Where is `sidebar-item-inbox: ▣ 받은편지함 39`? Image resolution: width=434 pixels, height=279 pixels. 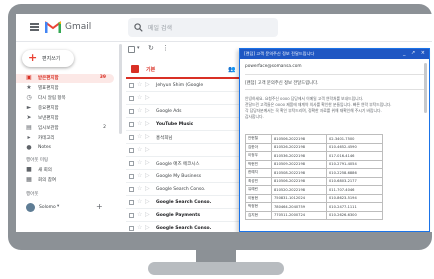 sidebar-item-inbox: ▣ 받은편지함 39 is located at coordinates (65, 78).